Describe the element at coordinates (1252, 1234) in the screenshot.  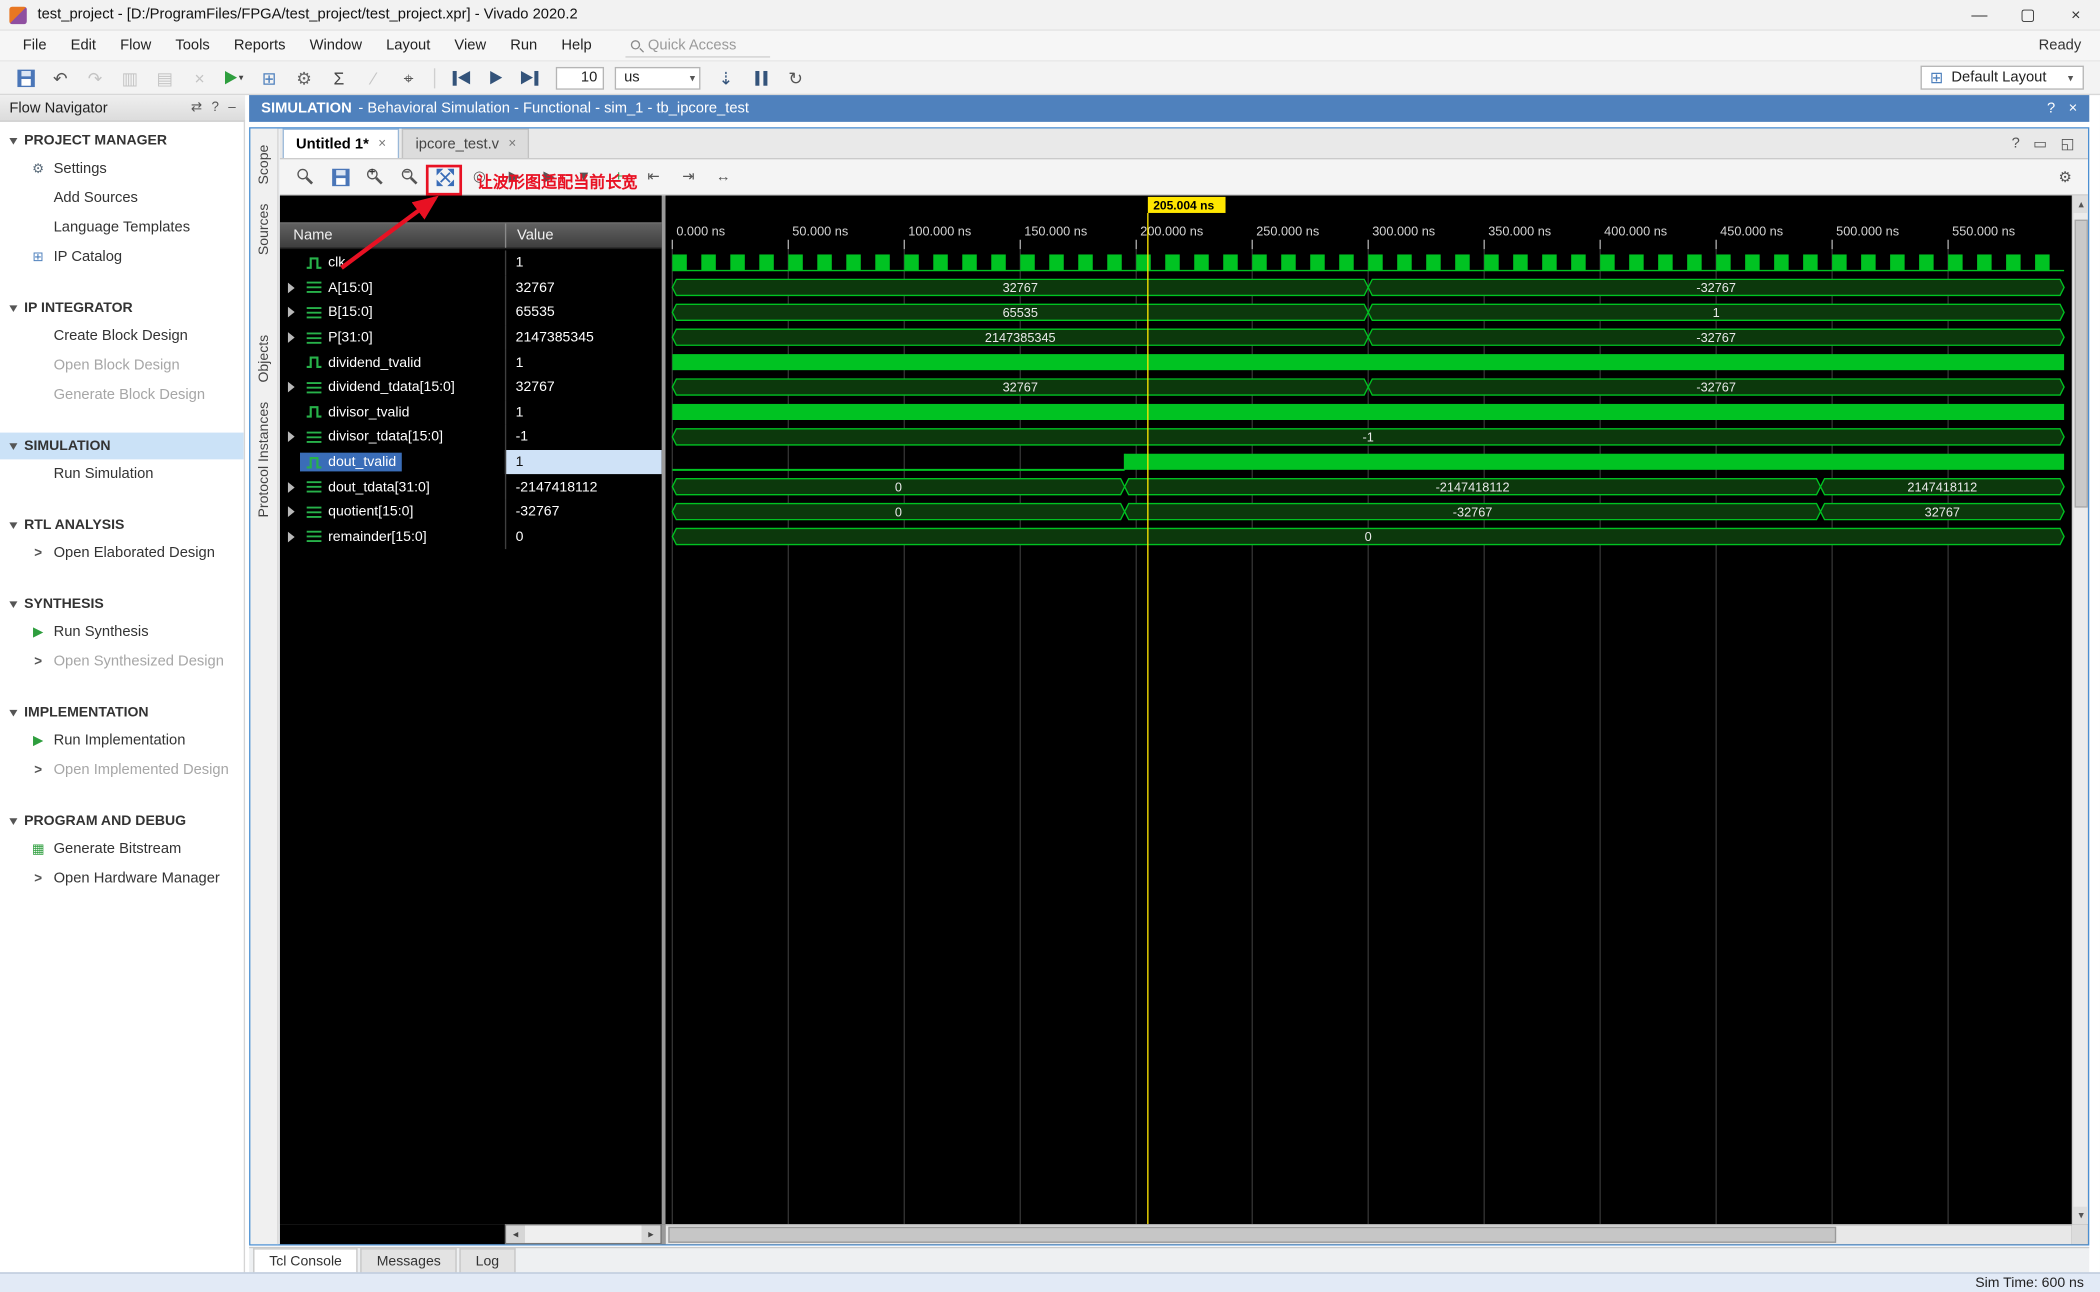
I see `hscroll-thumb` at that location.